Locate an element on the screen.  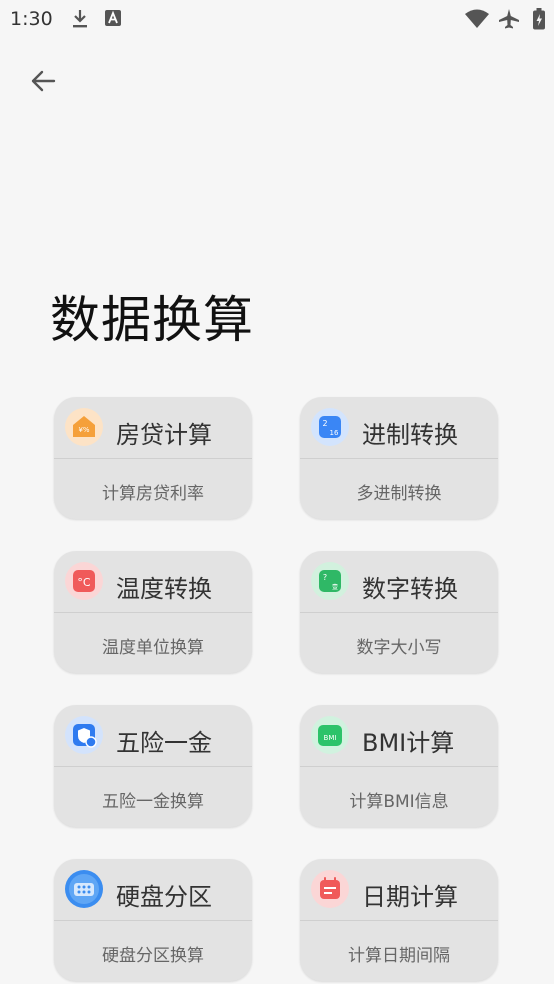
card-subtitle: 温度单位换算 is located at coordinates (153, 648).